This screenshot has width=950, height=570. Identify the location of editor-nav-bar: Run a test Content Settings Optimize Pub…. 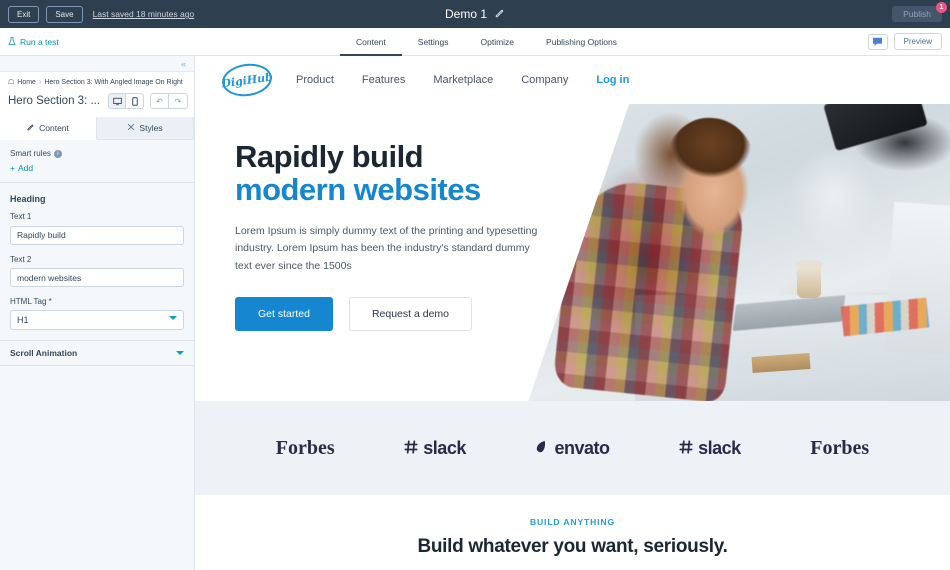
(475, 42).